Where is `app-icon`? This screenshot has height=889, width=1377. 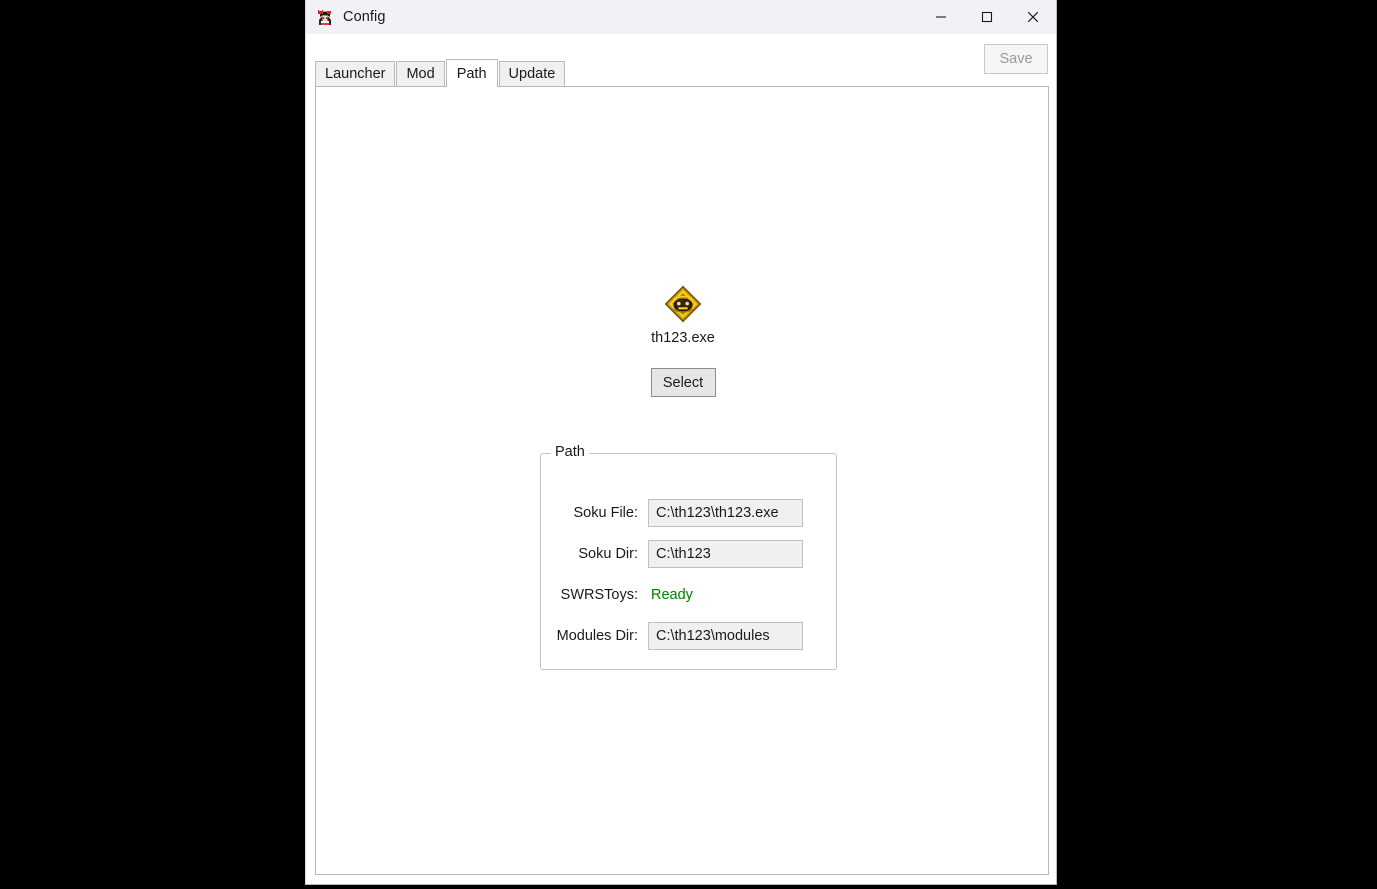 app-icon is located at coordinates (325, 17).